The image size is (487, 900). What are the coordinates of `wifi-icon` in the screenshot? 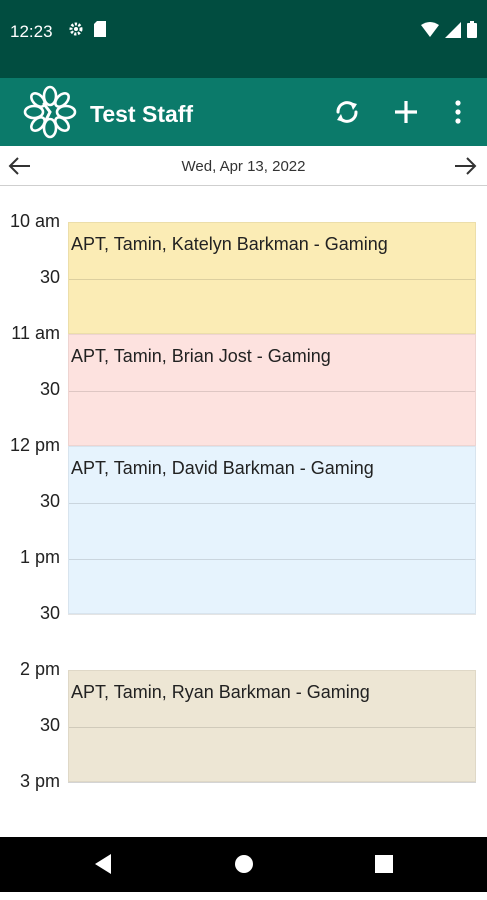 It's located at (430, 29).